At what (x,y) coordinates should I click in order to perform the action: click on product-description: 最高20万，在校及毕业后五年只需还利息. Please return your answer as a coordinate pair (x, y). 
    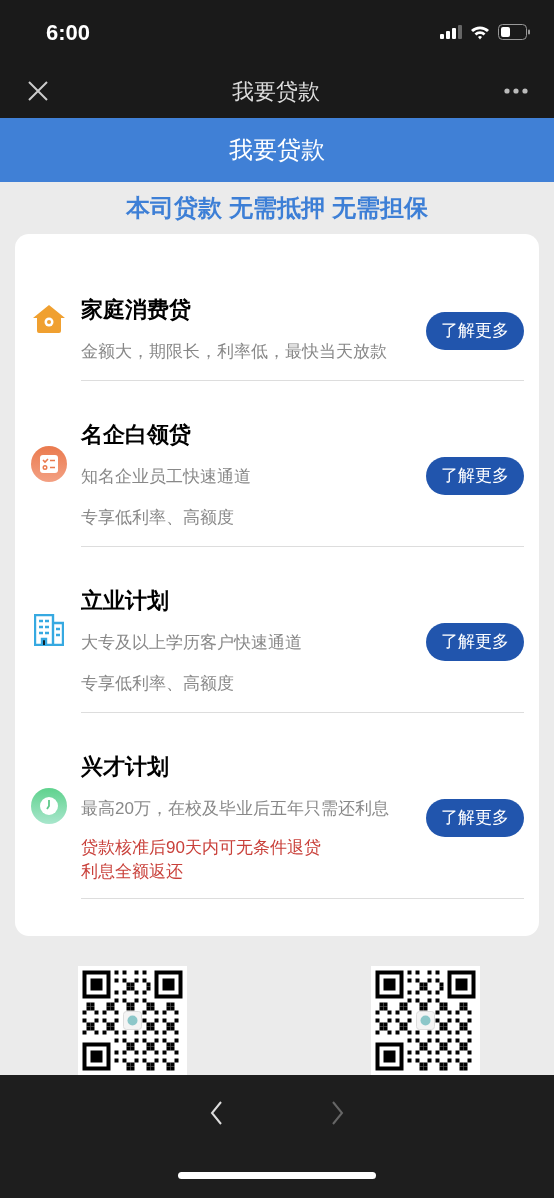
    Looking at the image, I should click on (235, 809).